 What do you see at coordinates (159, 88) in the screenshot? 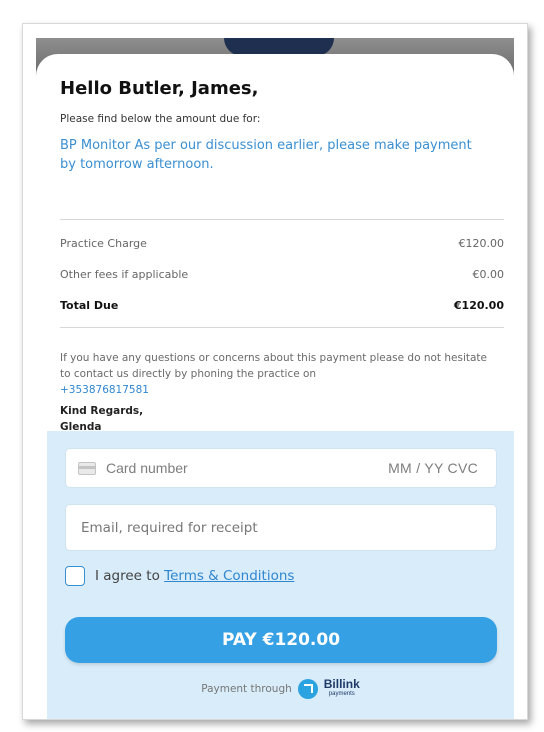
I see `greeting: Hello Butler, James,` at bounding box center [159, 88].